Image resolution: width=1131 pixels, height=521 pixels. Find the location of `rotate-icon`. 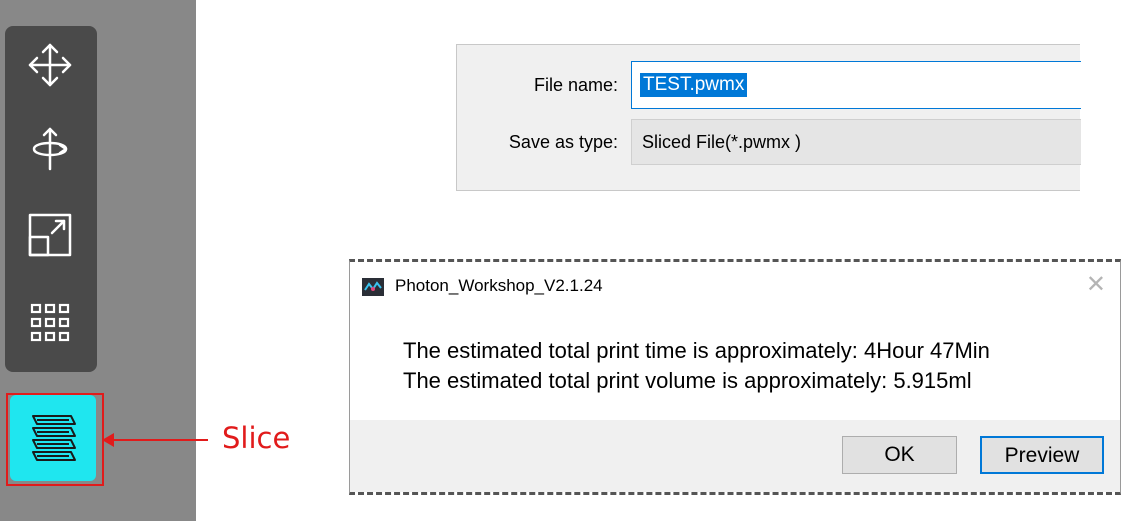

rotate-icon is located at coordinates (50, 149).